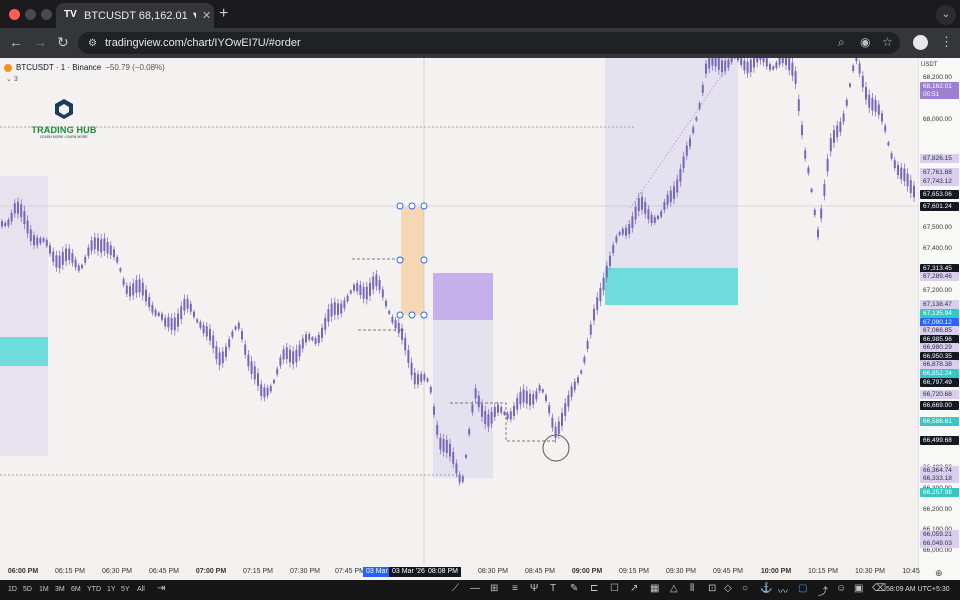 Image resolution: width=960 pixels, height=600 pixels. Describe the element at coordinates (594, 588) in the screenshot. I see `measure-icon: ⊏` at that location.